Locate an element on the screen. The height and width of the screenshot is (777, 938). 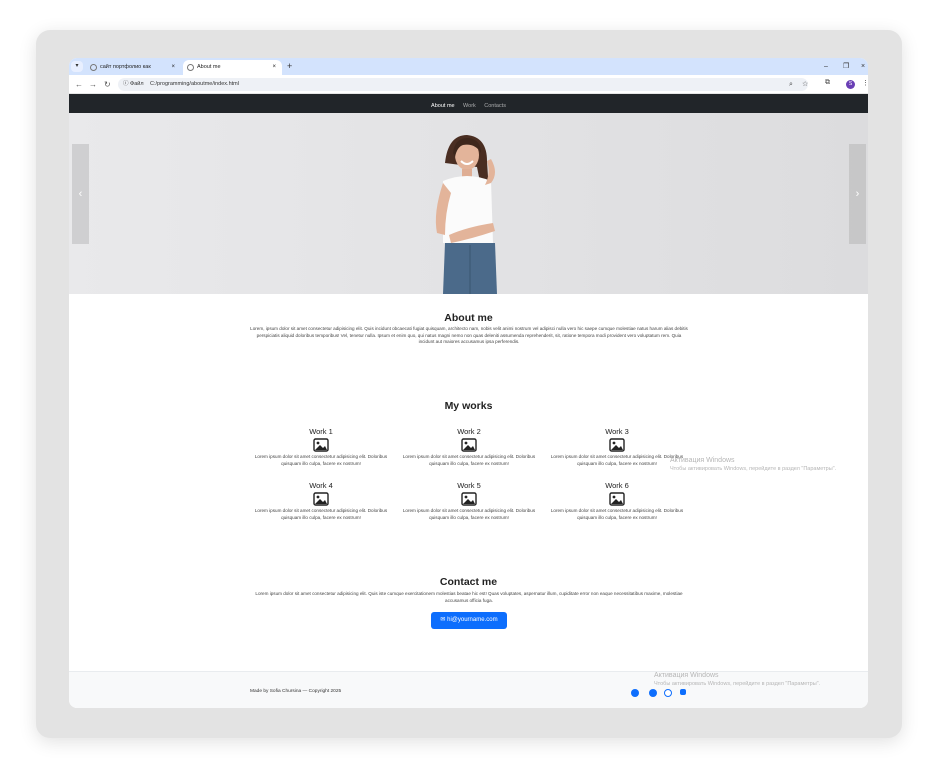
telegram-icon is located at coordinates (635, 693).